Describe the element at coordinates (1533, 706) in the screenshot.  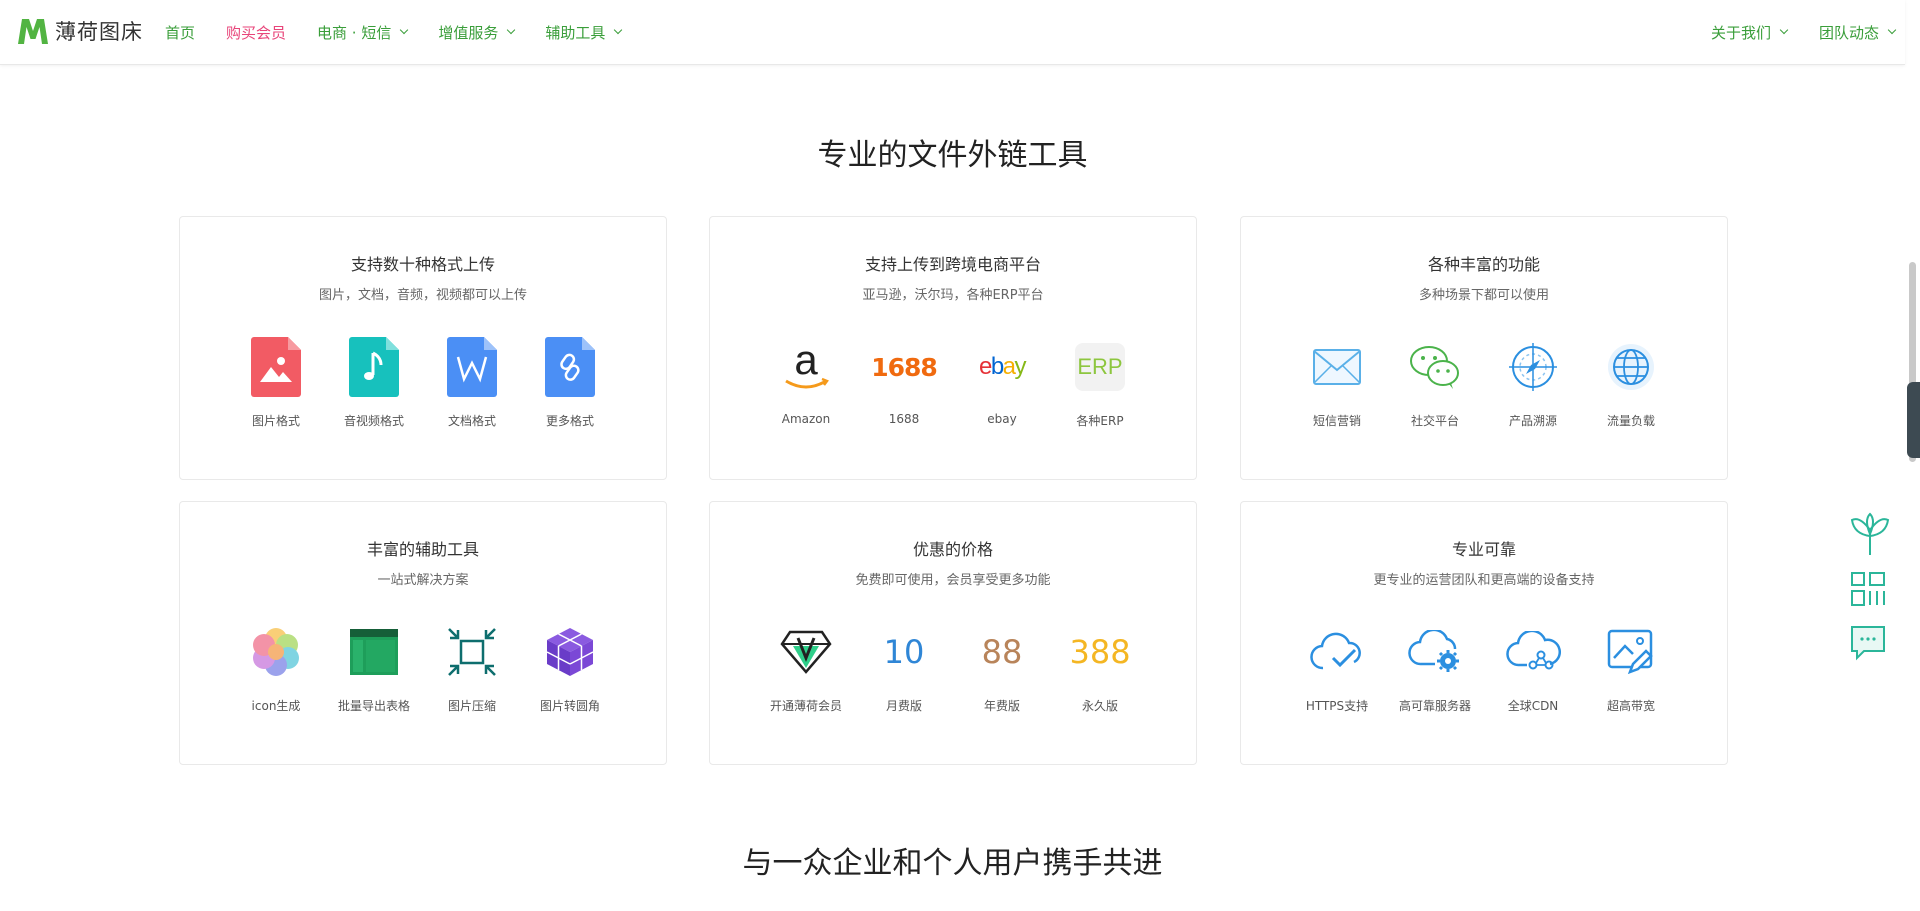
I see `item-label: 全球CDN` at that location.